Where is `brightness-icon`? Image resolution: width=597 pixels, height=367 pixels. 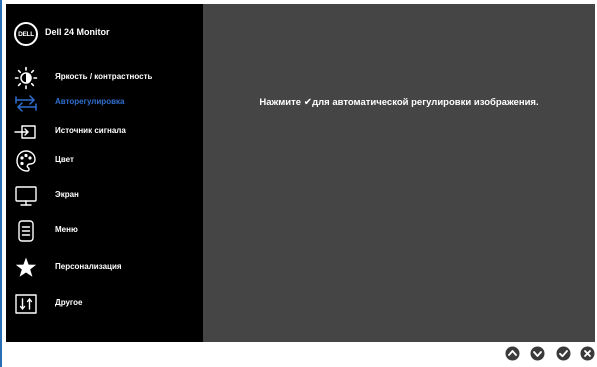
brightness-icon is located at coordinates (26, 78).